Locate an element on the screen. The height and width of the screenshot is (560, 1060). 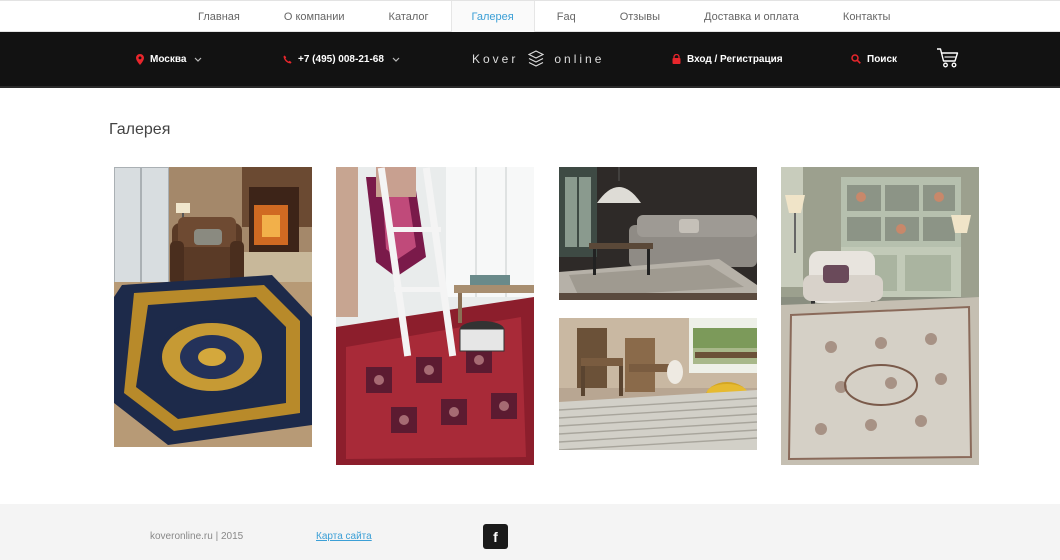
cart-button is located at coordinates (948, 59).